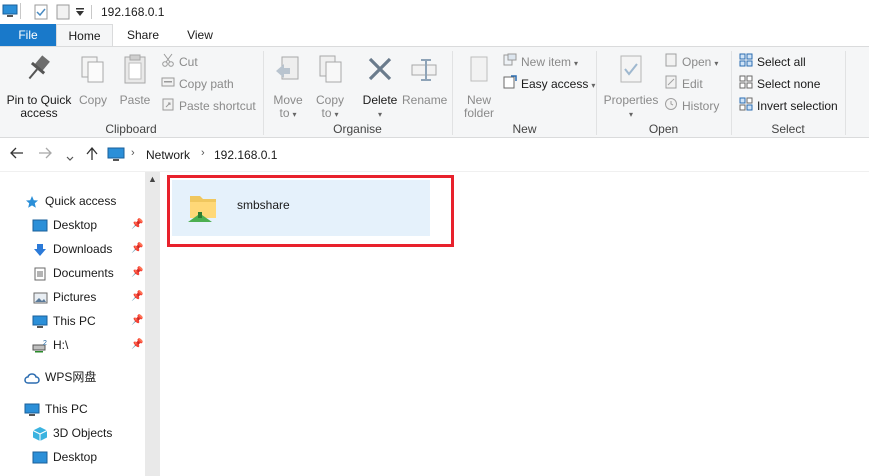 The image size is (869, 476). What do you see at coordinates (168, 85) in the screenshot?
I see `copy-path-icon` at bounding box center [168, 85].